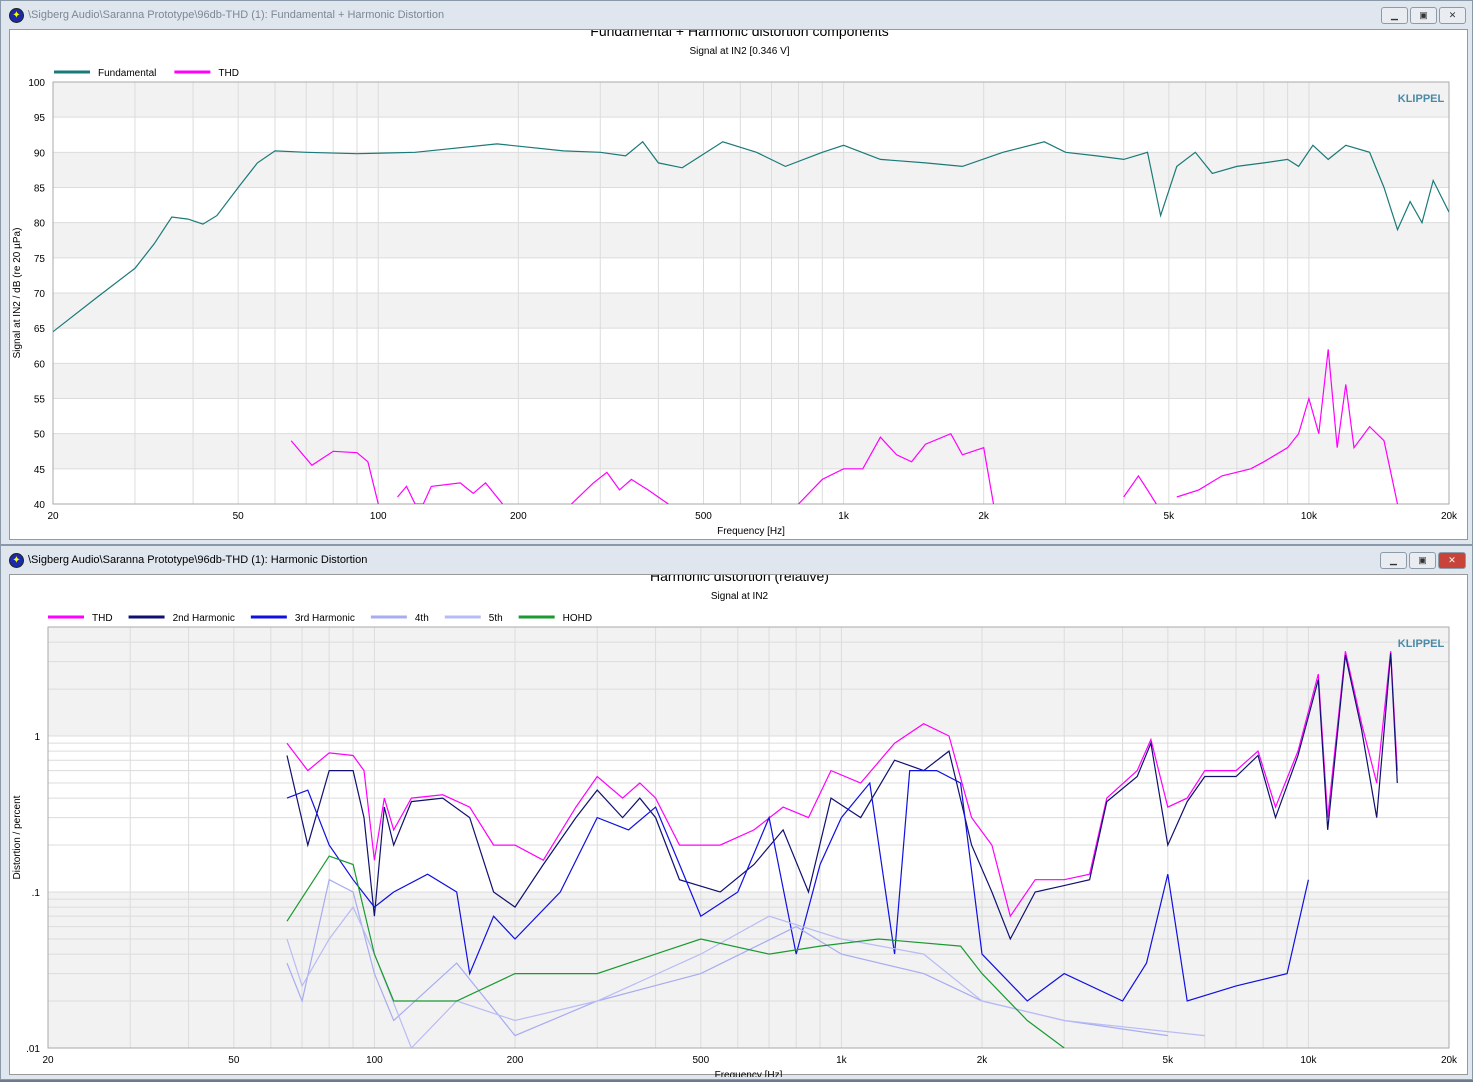 The width and height of the screenshot is (1473, 1082). Describe the element at coordinates (40, 400) in the screenshot. I see `y-tick-label: 55` at that location.